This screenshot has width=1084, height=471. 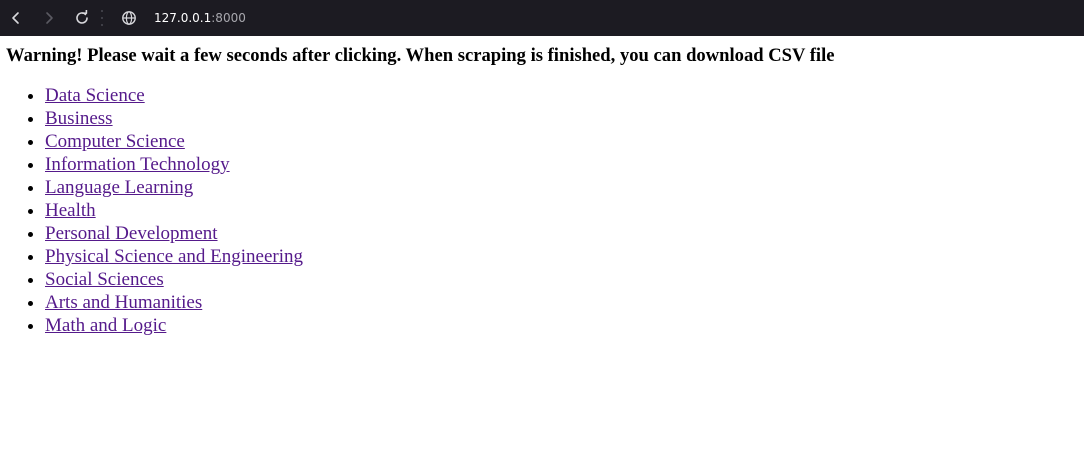 I want to click on reload-icon, so click(x=82, y=17).